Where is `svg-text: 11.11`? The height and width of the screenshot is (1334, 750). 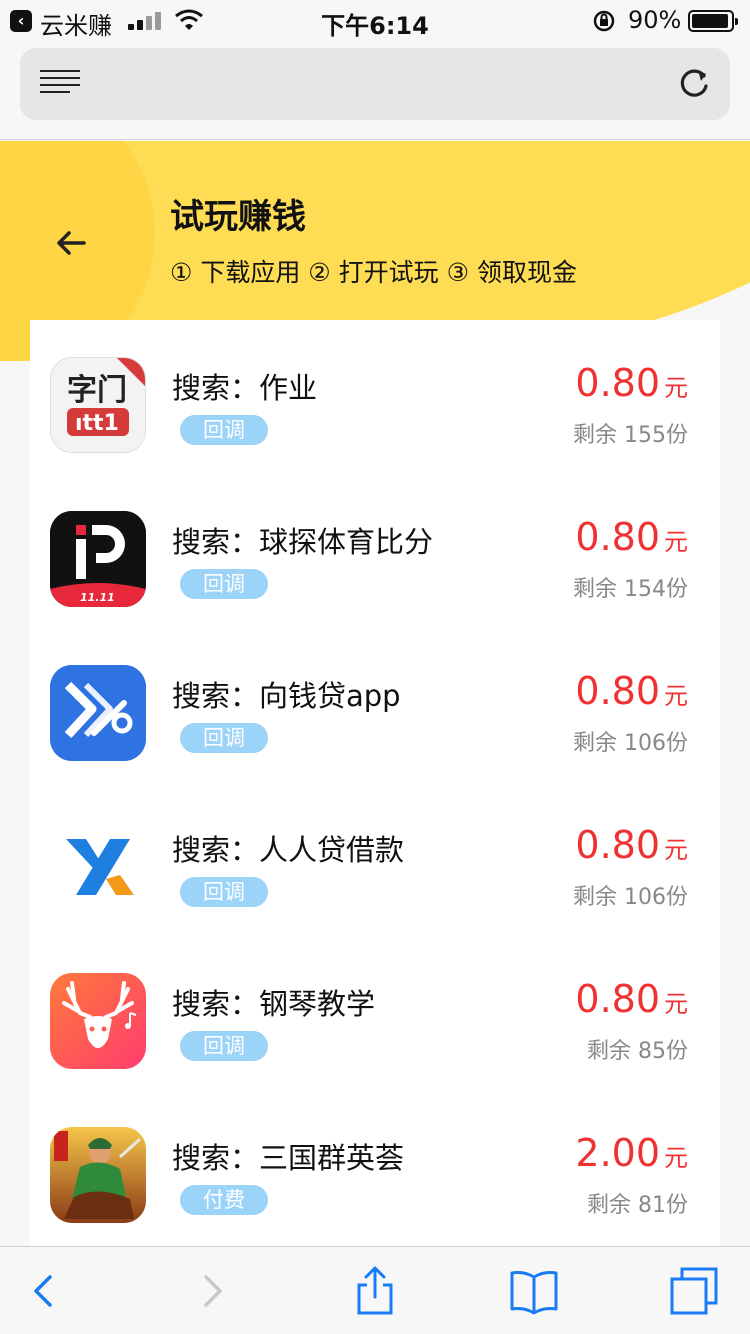
svg-text: 11.11 is located at coordinates (97, 597).